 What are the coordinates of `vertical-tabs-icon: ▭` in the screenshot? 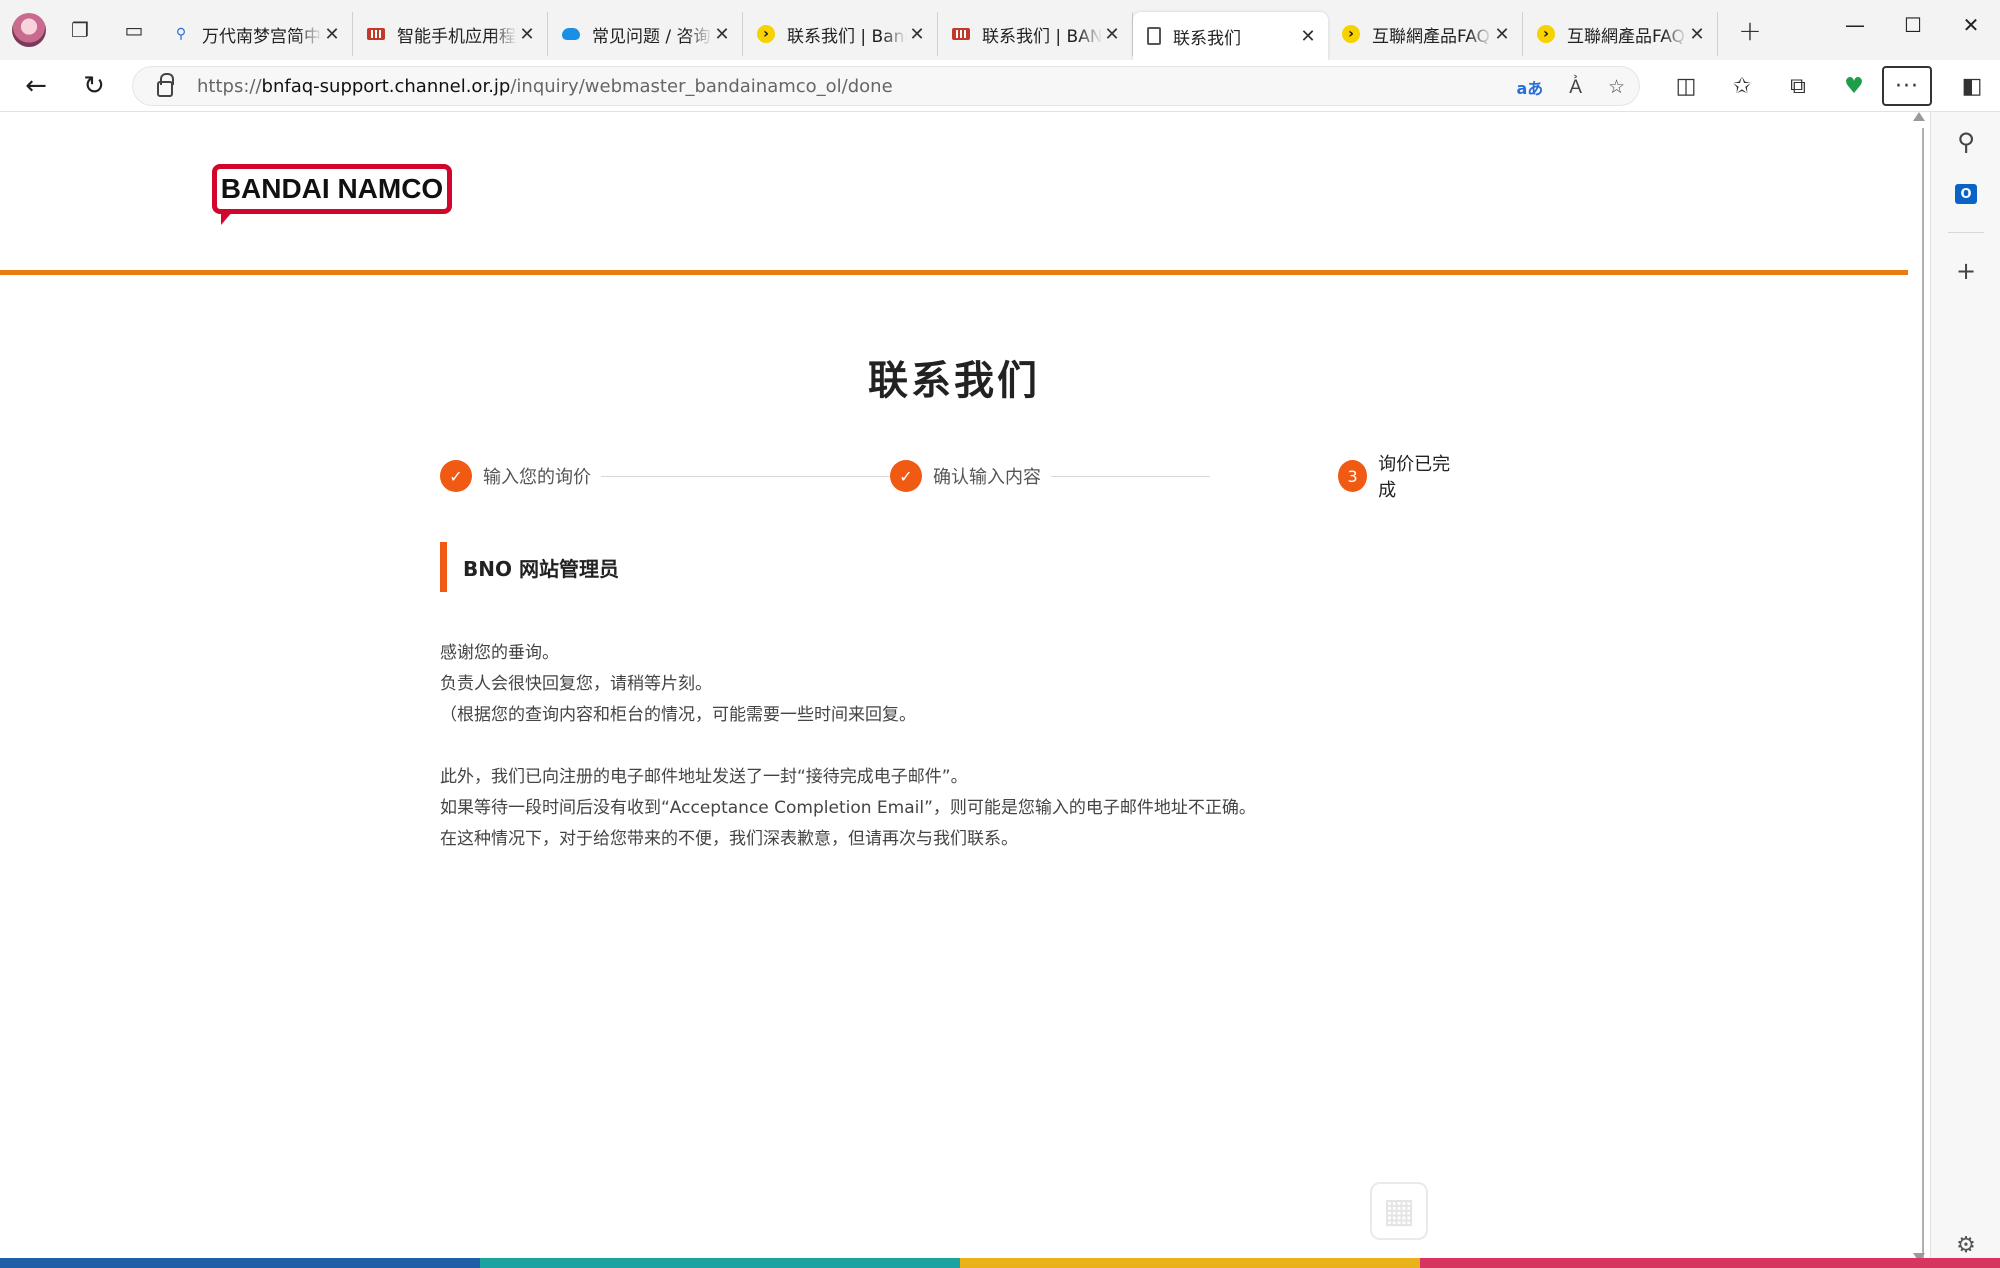 It's located at (134, 30).